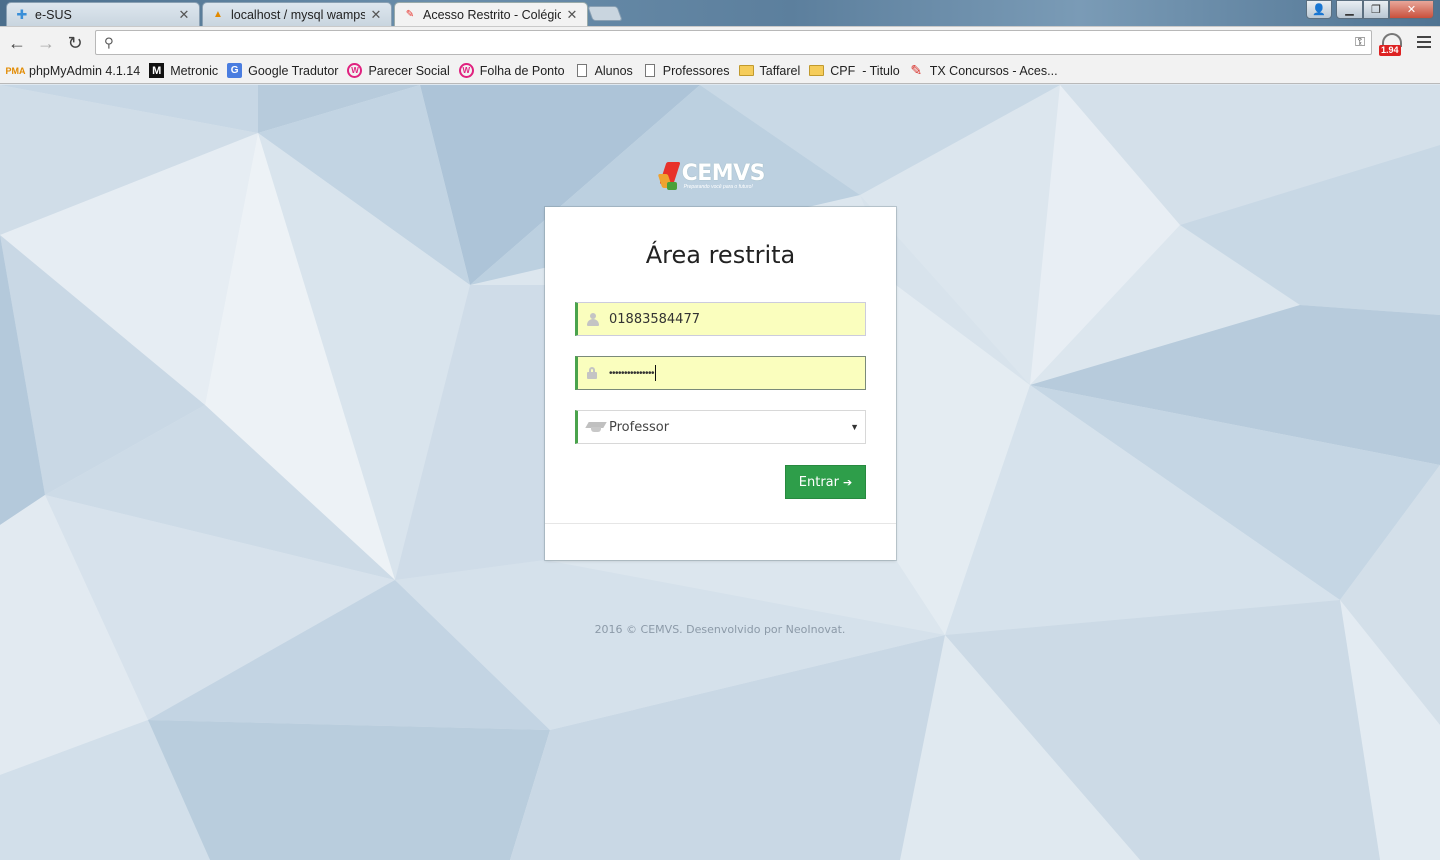  I want to click on cemvs-logo-icon, so click(669, 176).